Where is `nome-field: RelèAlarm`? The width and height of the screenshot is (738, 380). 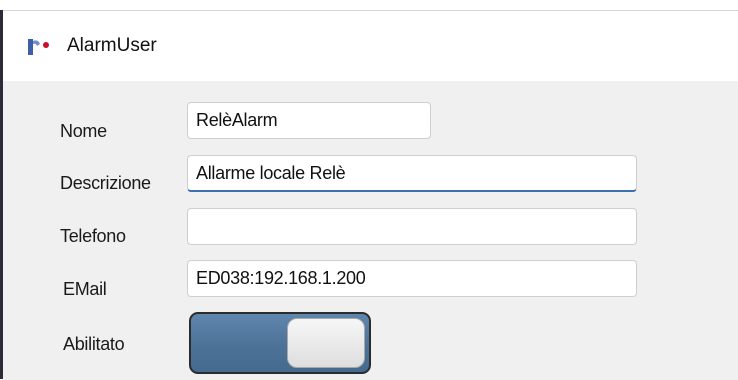
nome-field: RelèAlarm is located at coordinates (309, 120).